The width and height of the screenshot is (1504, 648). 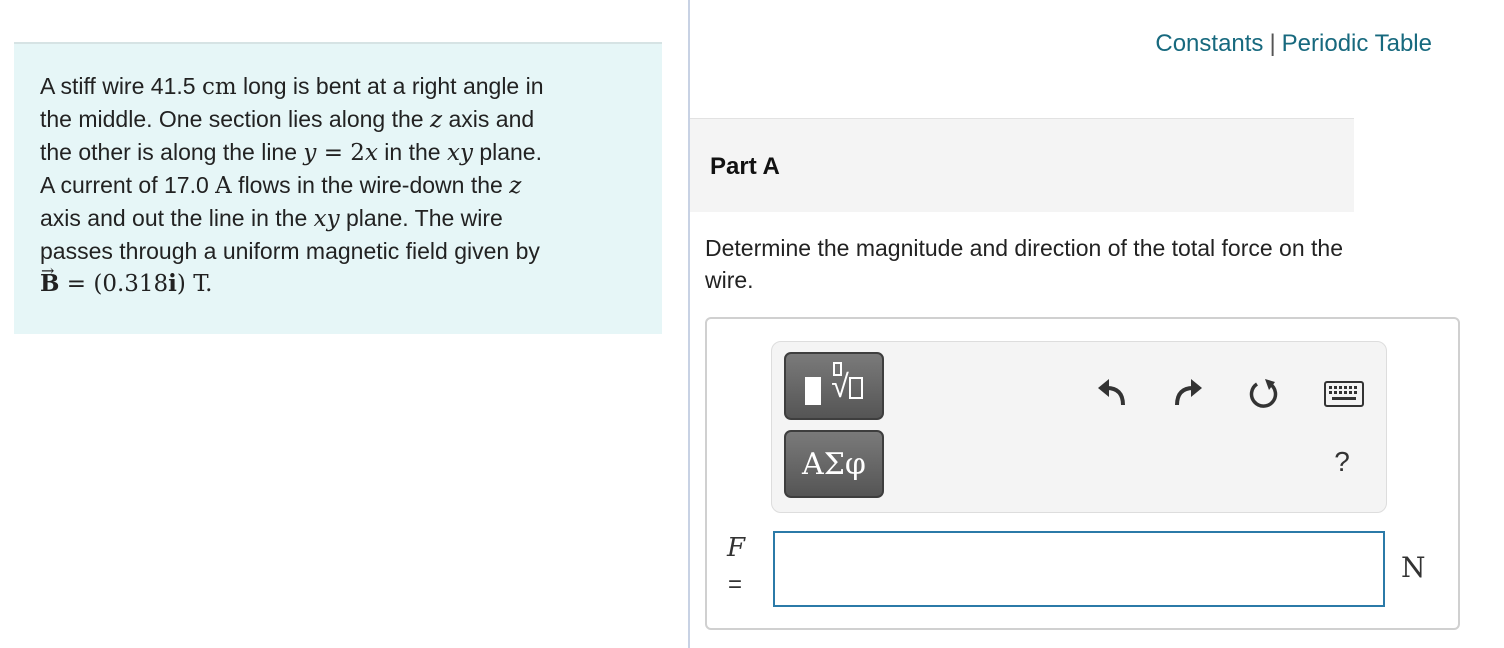 I want to click on keyboard-icon, so click(x=1344, y=394).